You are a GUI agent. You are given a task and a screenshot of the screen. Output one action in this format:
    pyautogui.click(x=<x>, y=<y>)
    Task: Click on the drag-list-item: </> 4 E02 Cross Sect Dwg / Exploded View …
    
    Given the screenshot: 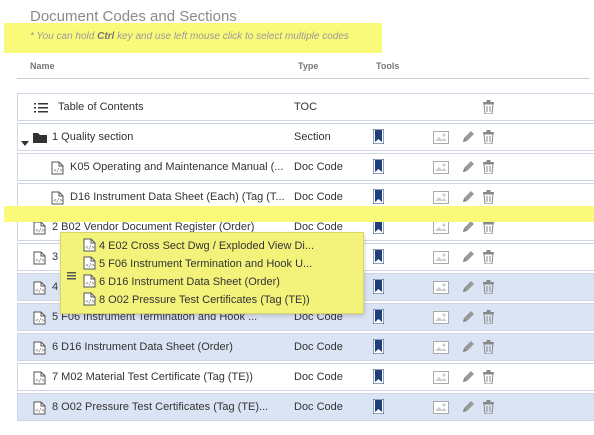 What is the action you would take?
    pyautogui.click(x=198, y=246)
    